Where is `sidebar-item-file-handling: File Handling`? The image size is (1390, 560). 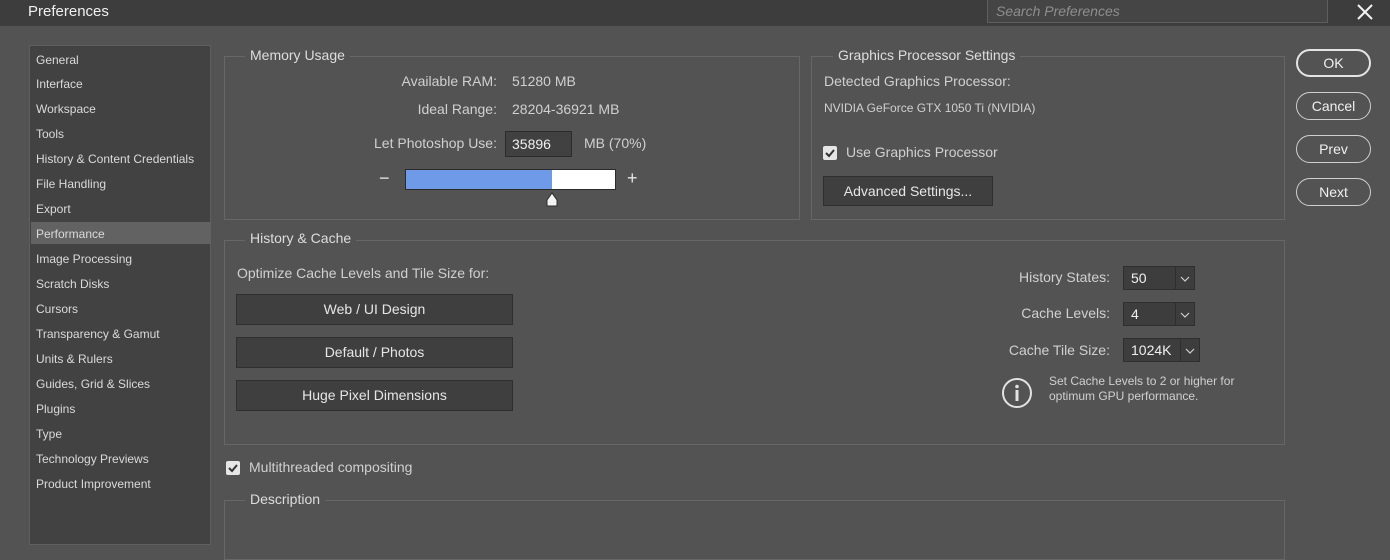
sidebar-item-file-handling: File Handling is located at coordinates (71, 184).